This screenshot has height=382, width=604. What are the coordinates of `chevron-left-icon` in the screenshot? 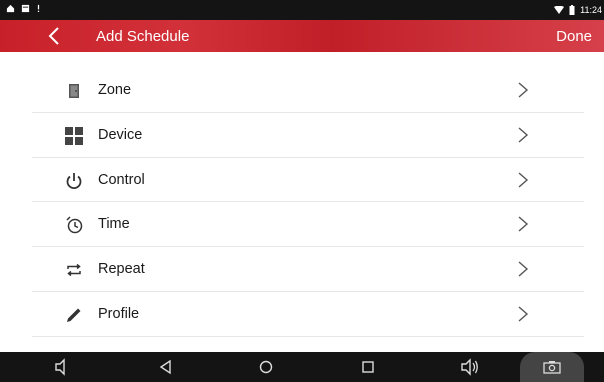 It's located at (55, 36).